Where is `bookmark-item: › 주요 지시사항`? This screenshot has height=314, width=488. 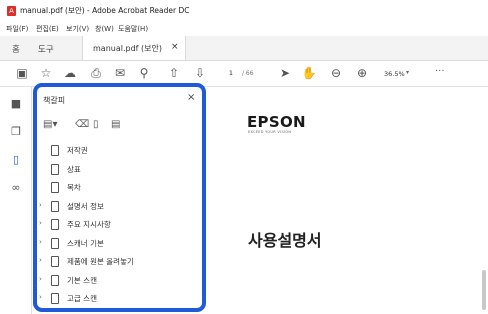
bookmark-item: › 주요 지시사항 is located at coordinates (119, 224).